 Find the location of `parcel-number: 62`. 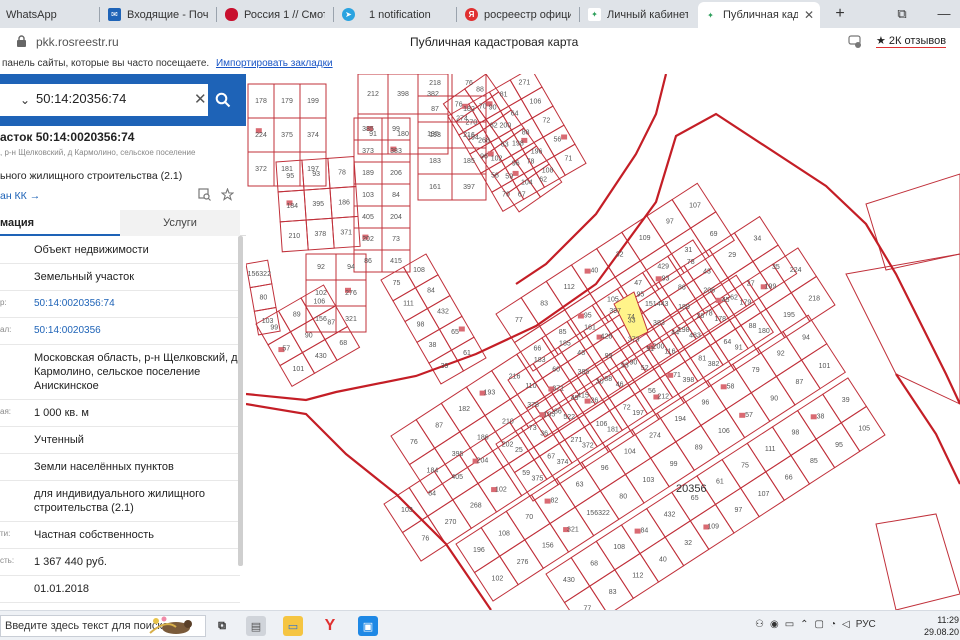

parcel-number: 62 is located at coordinates (734, 297).